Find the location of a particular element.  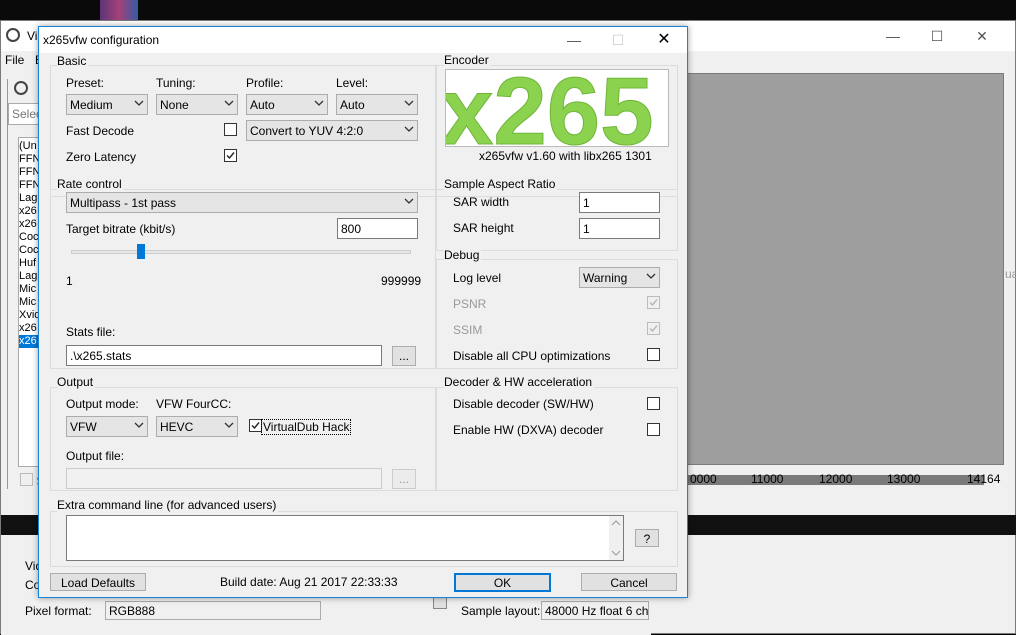

decoder-group-label: Decoder & HW acceleration is located at coordinates (519, 382).